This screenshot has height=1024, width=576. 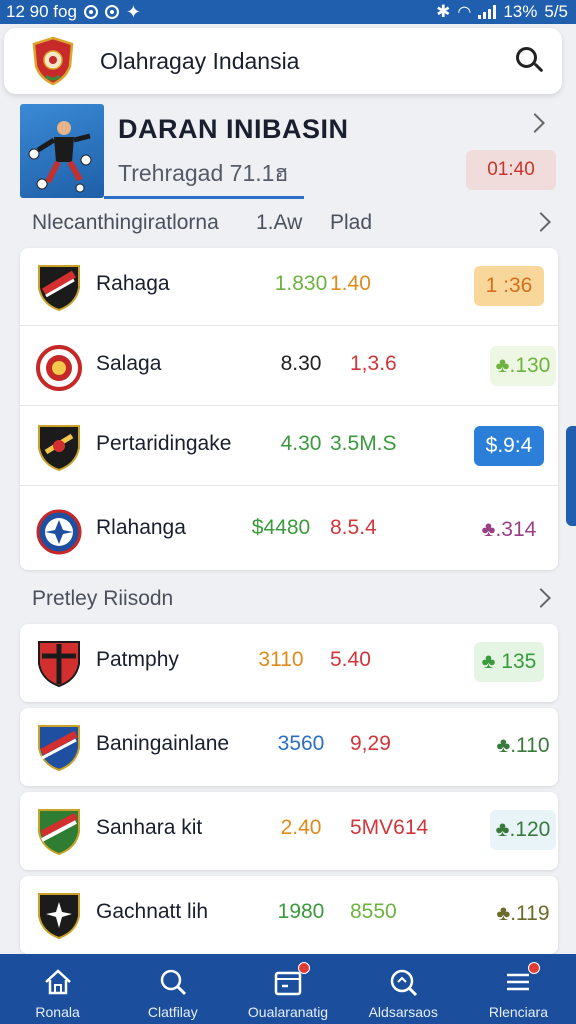 I want to click on location-icon: ✦, so click(x=133, y=11).